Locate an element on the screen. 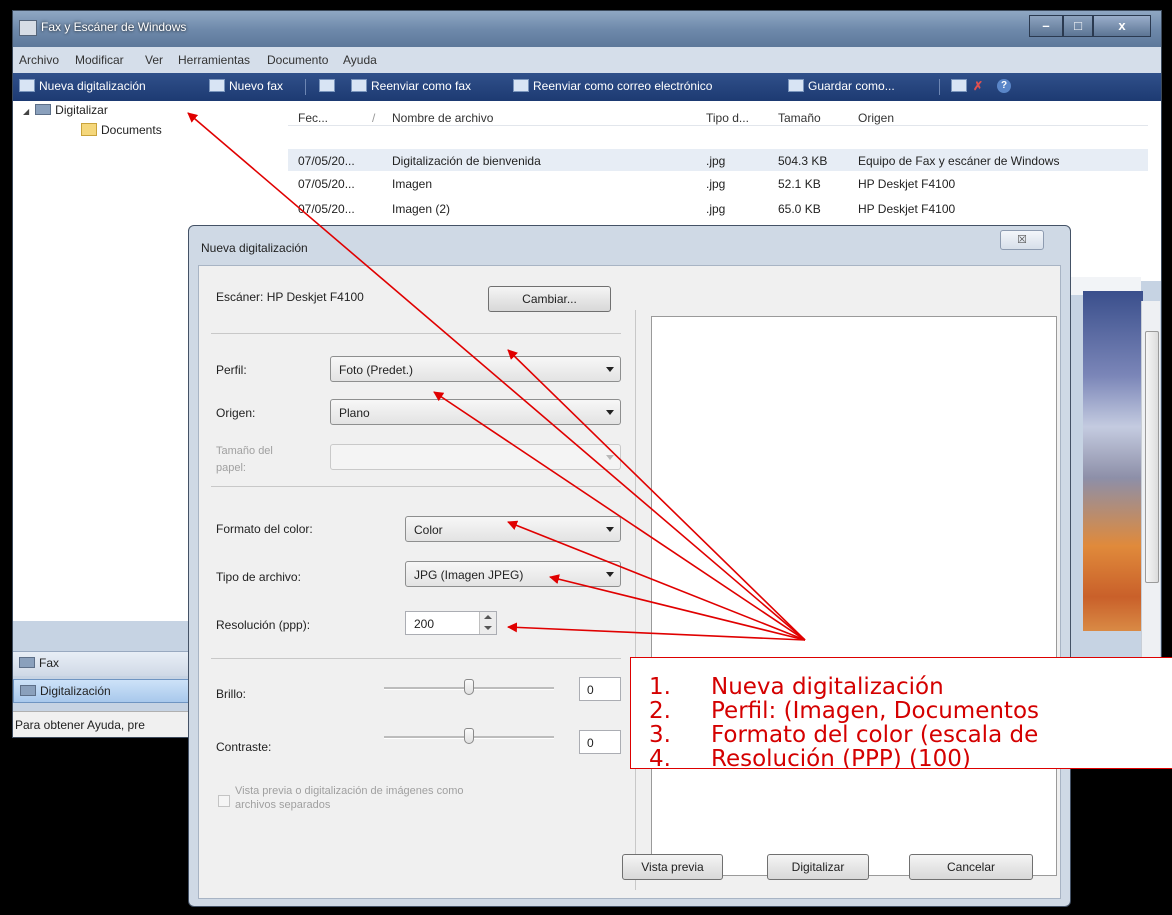 This screenshot has width=1172, height=915. dialog-title: Nueva digitalización is located at coordinates (254, 248).